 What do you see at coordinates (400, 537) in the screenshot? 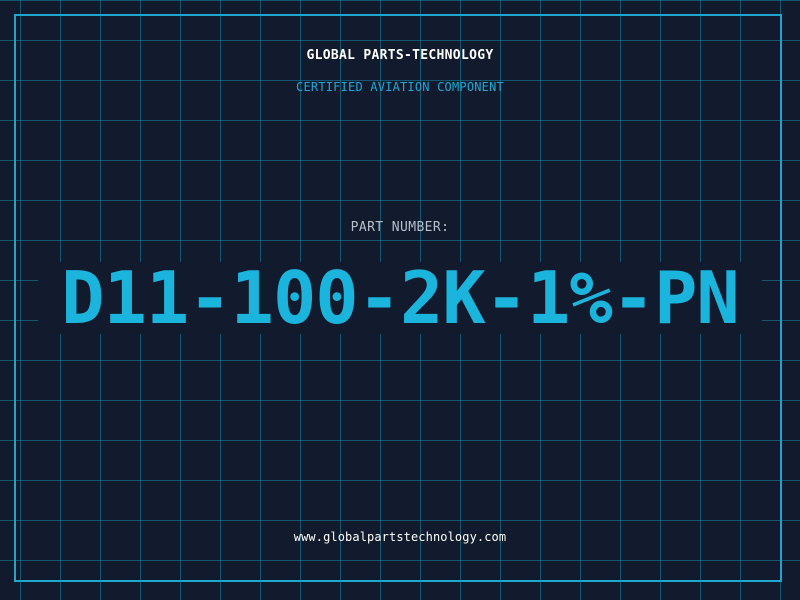
I see `website-url: www.globalpartstechnology.com` at bounding box center [400, 537].